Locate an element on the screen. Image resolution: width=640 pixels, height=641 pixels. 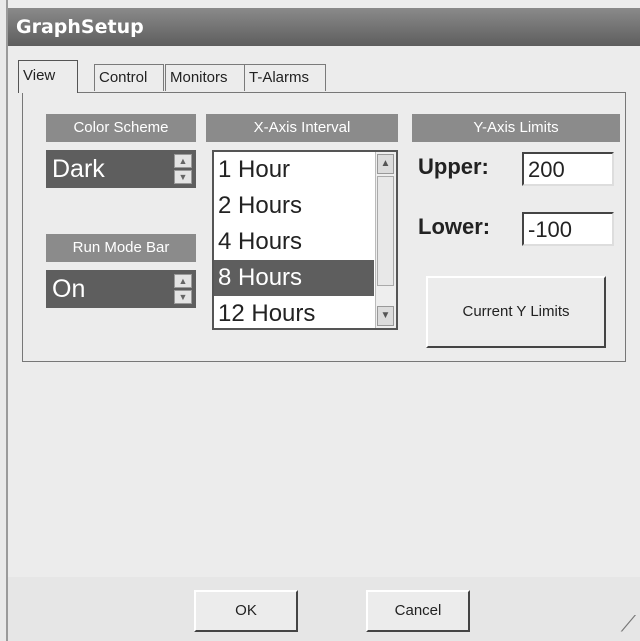
list-item: 1 Hour is located at coordinates (294, 170).